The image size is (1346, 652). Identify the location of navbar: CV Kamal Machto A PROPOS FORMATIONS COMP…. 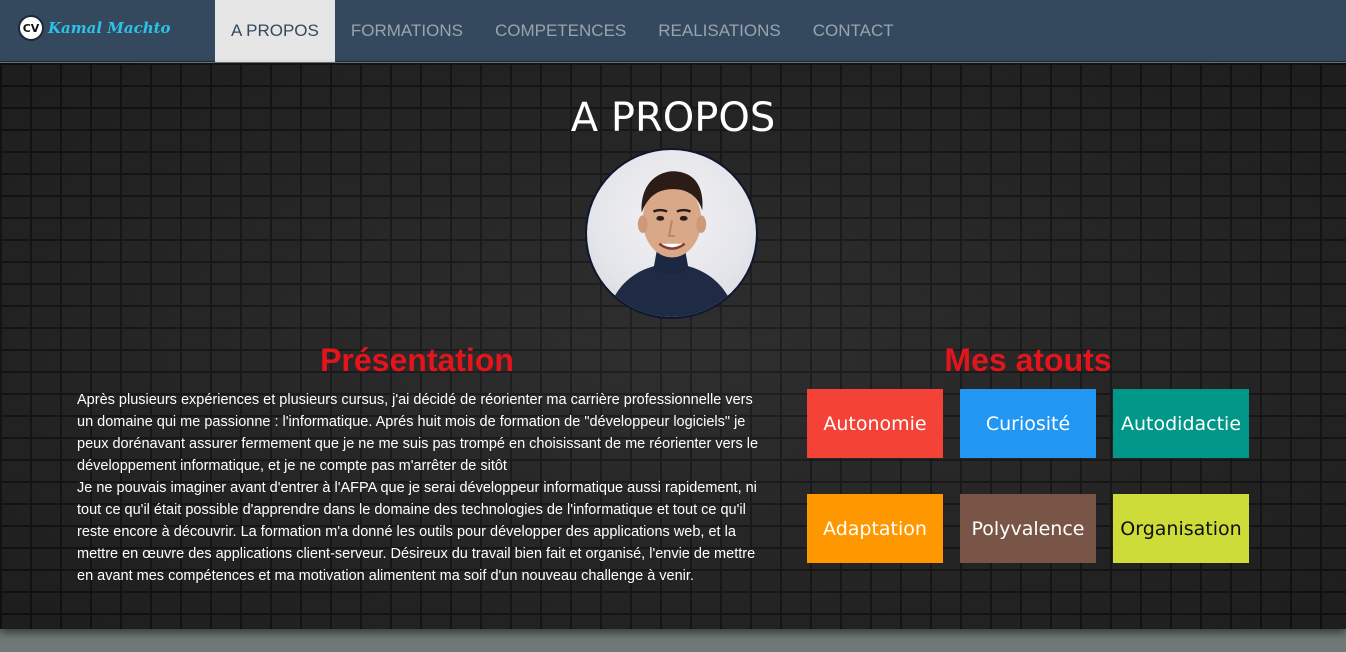
(673, 31).